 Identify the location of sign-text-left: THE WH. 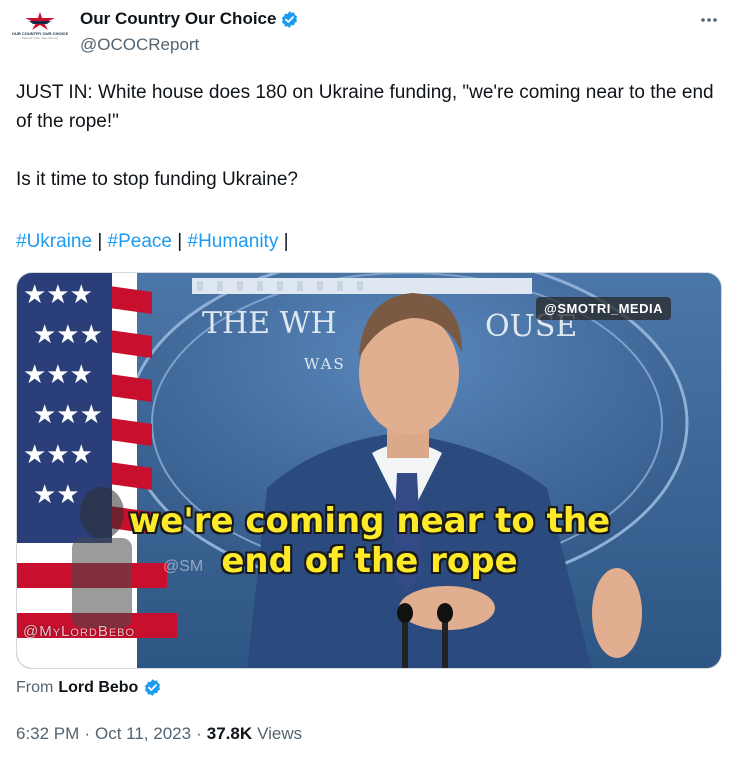
(269, 323).